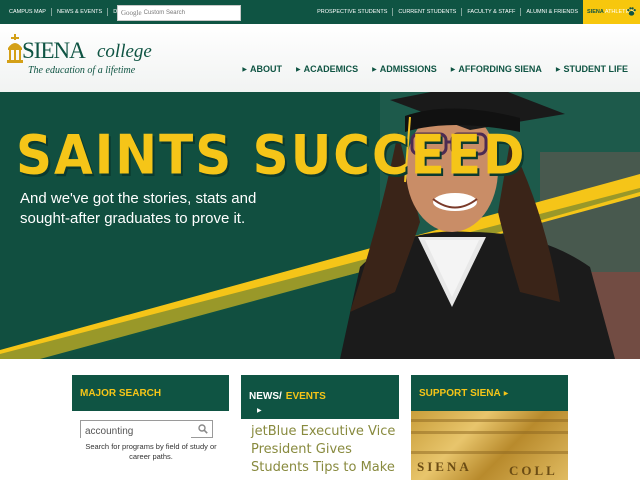 The width and height of the screenshot is (640, 480). Describe the element at coordinates (136, 431) in the screenshot. I see `major-search-input` at that location.